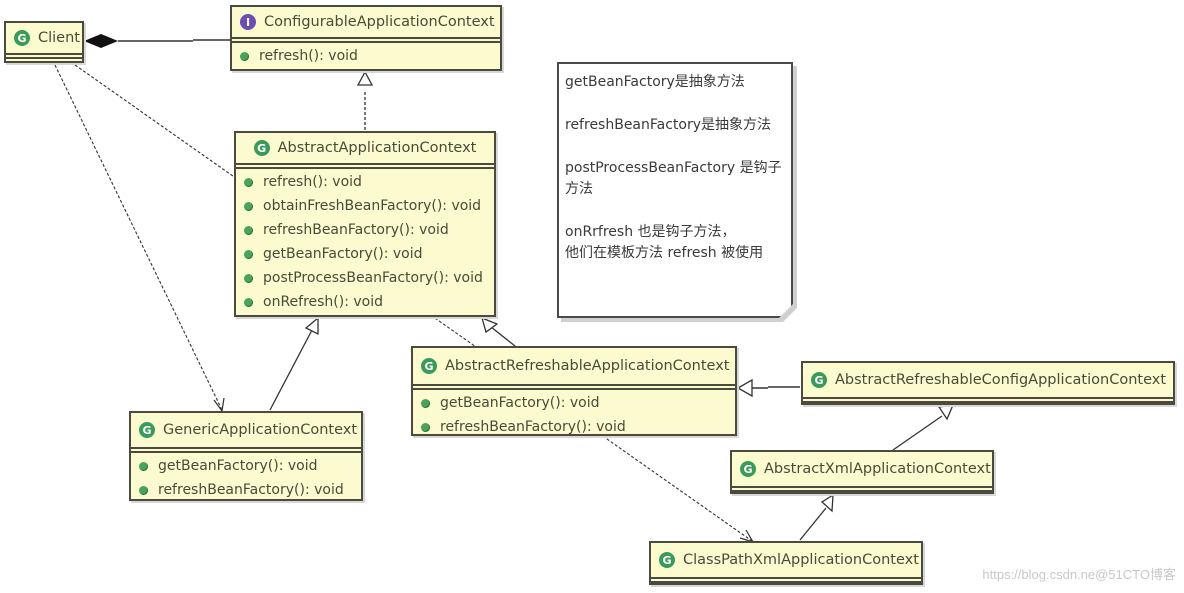 This screenshot has width=1184, height=593. I want to click on generalization-refreshable-abstract, so click(498, 331).